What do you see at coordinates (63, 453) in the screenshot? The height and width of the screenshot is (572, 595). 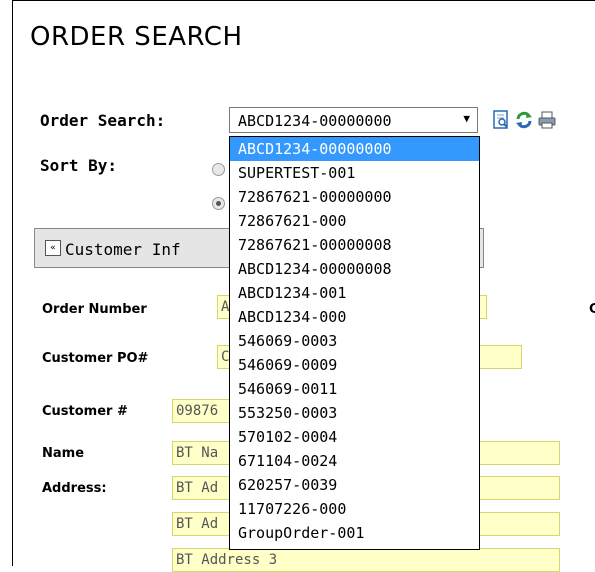 I see `name-label: Name` at bounding box center [63, 453].